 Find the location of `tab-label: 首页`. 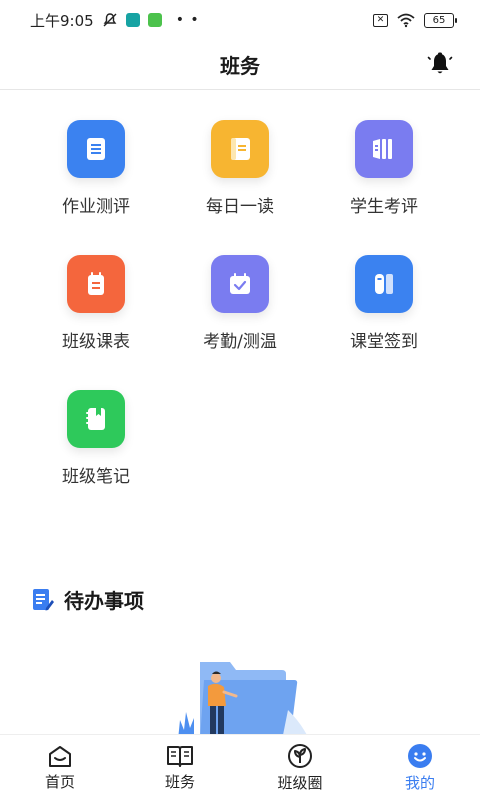

tab-label: 首页 is located at coordinates (59, 781).